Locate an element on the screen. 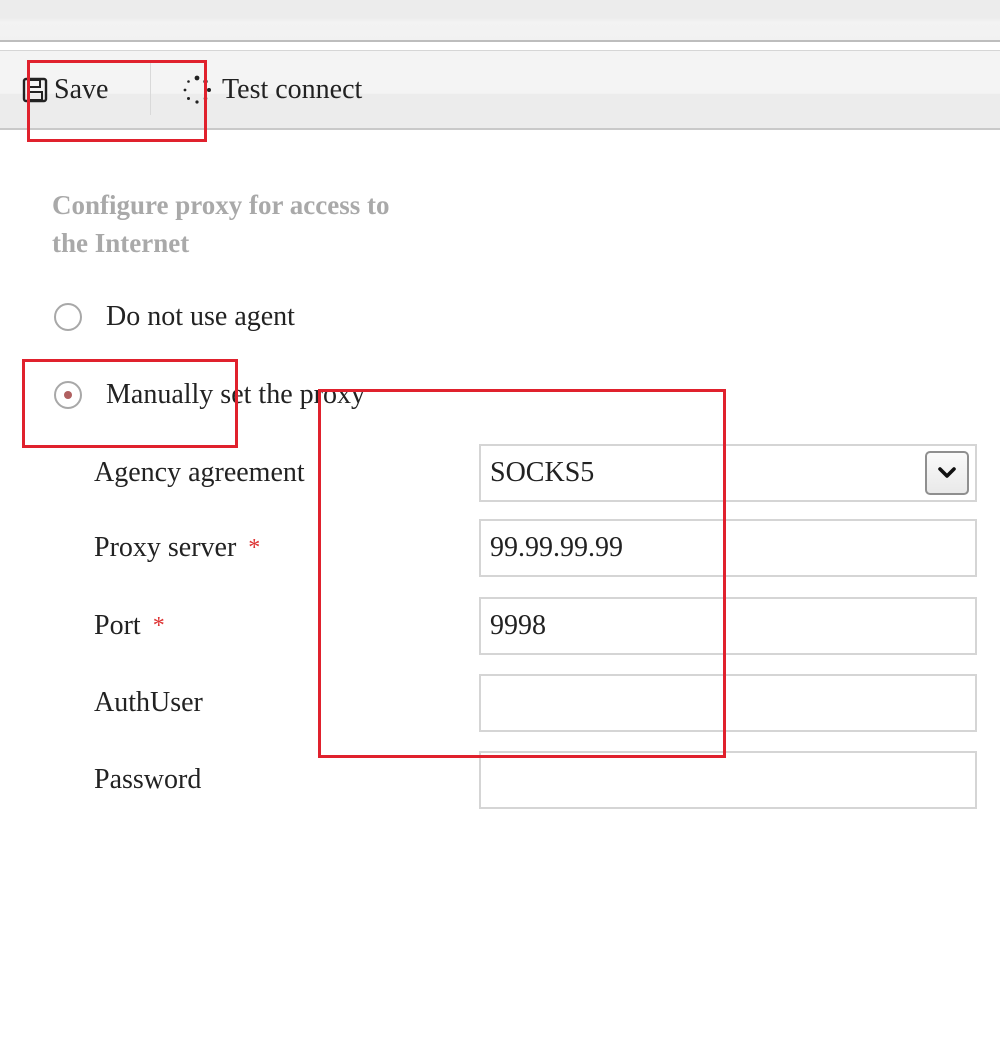  radio-button-unchecked is located at coordinates (68, 317).